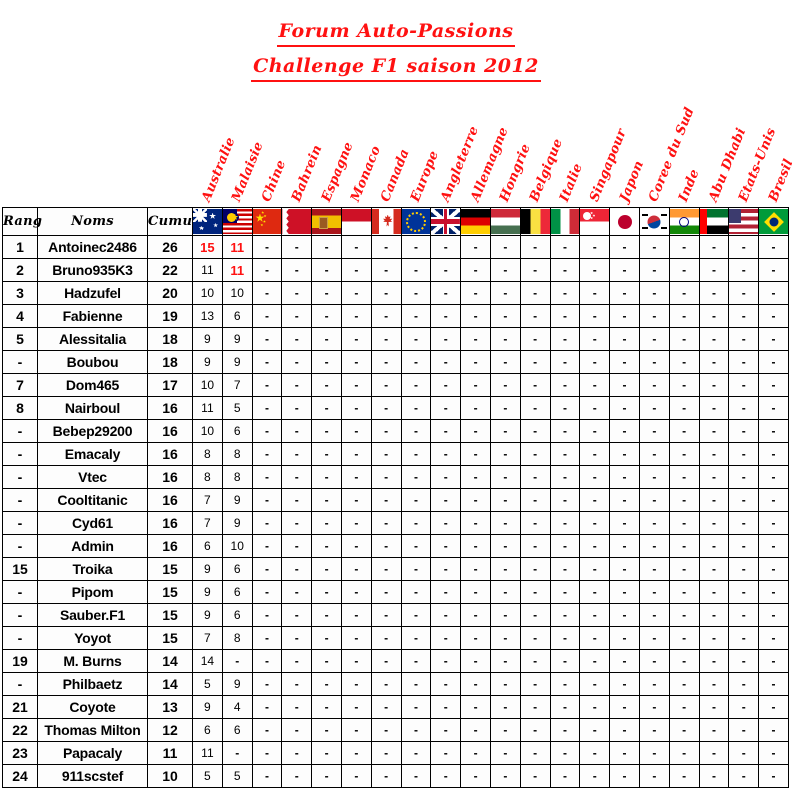  What do you see at coordinates (535, 221) in the screenshot?
I see `column-header-race-be` at bounding box center [535, 221].